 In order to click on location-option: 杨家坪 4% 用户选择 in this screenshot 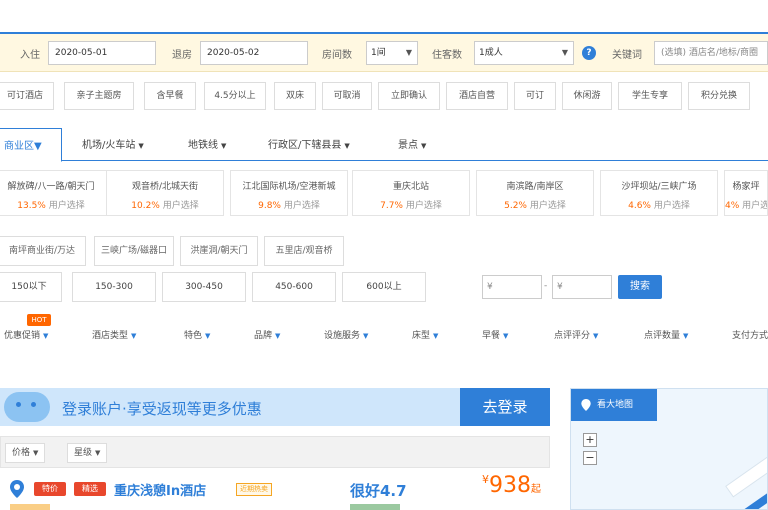, I will do `click(746, 193)`.